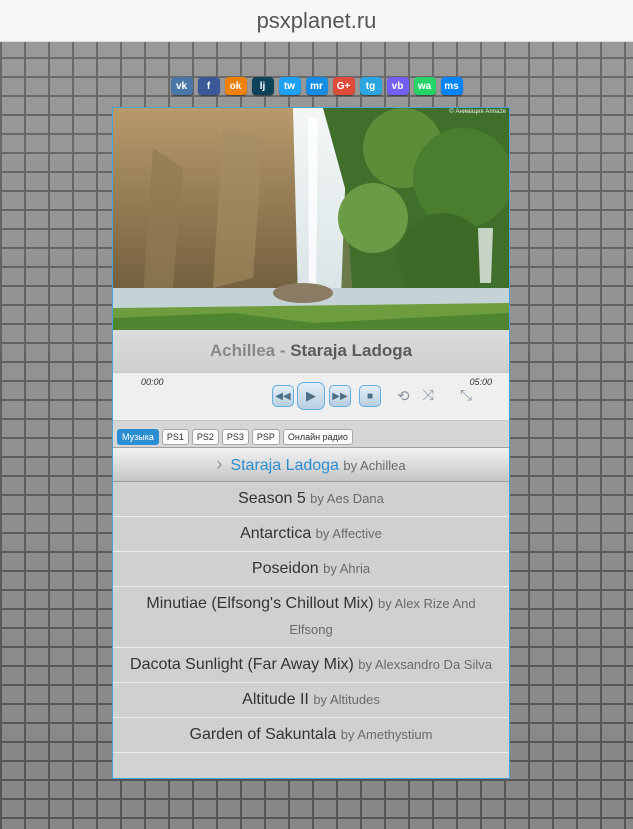 The image size is (633, 829). I want to click on tab-online-radio: Онлайн радио, so click(317, 437).